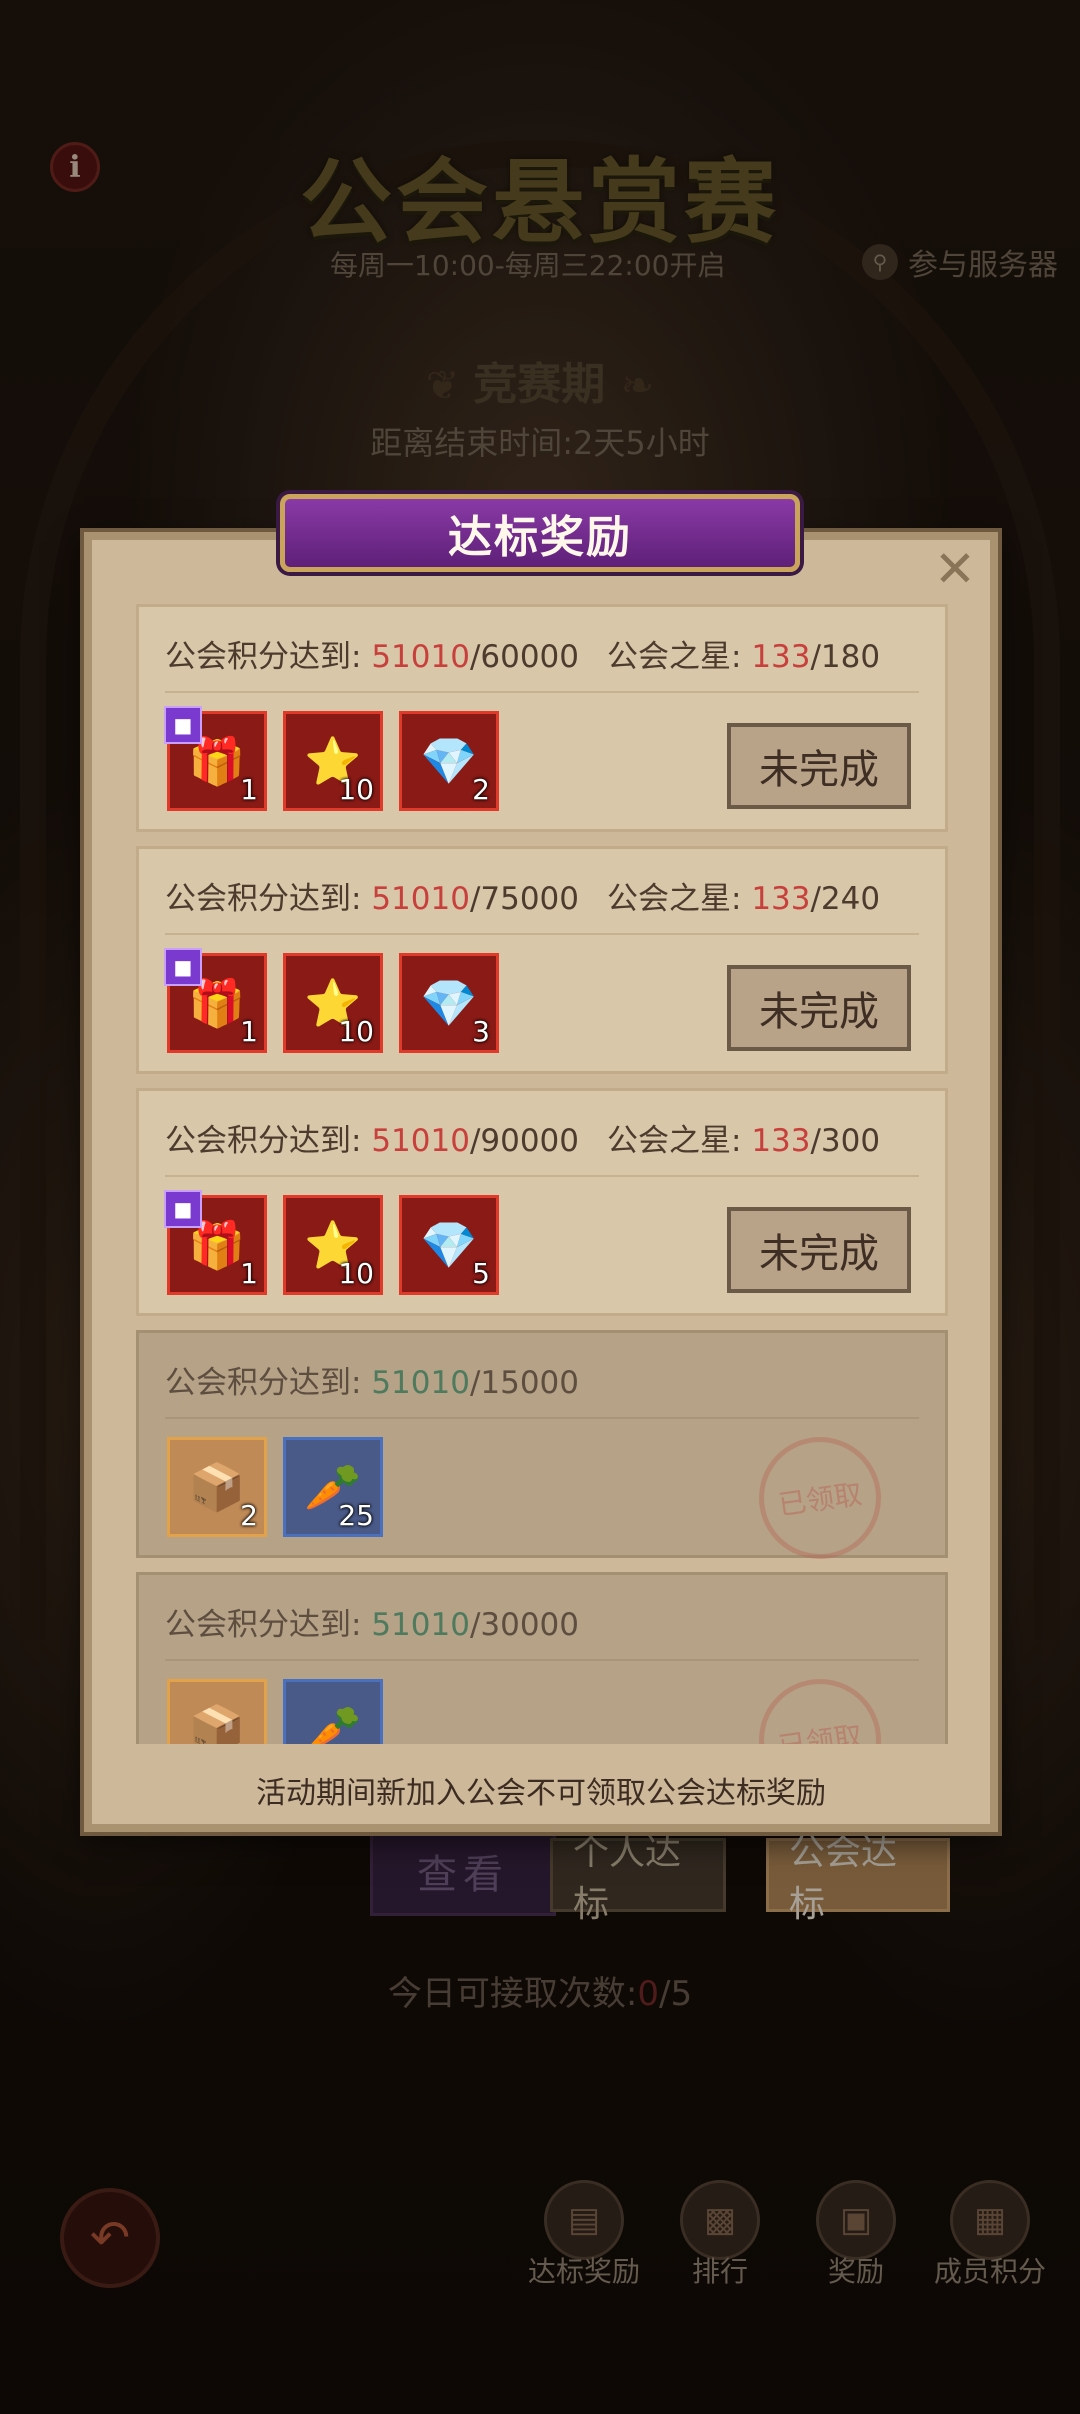 This screenshot has height=2414, width=1080. Describe the element at coordinates (845, 657) in the screenshot. I see `stars-target: /180` at that location.